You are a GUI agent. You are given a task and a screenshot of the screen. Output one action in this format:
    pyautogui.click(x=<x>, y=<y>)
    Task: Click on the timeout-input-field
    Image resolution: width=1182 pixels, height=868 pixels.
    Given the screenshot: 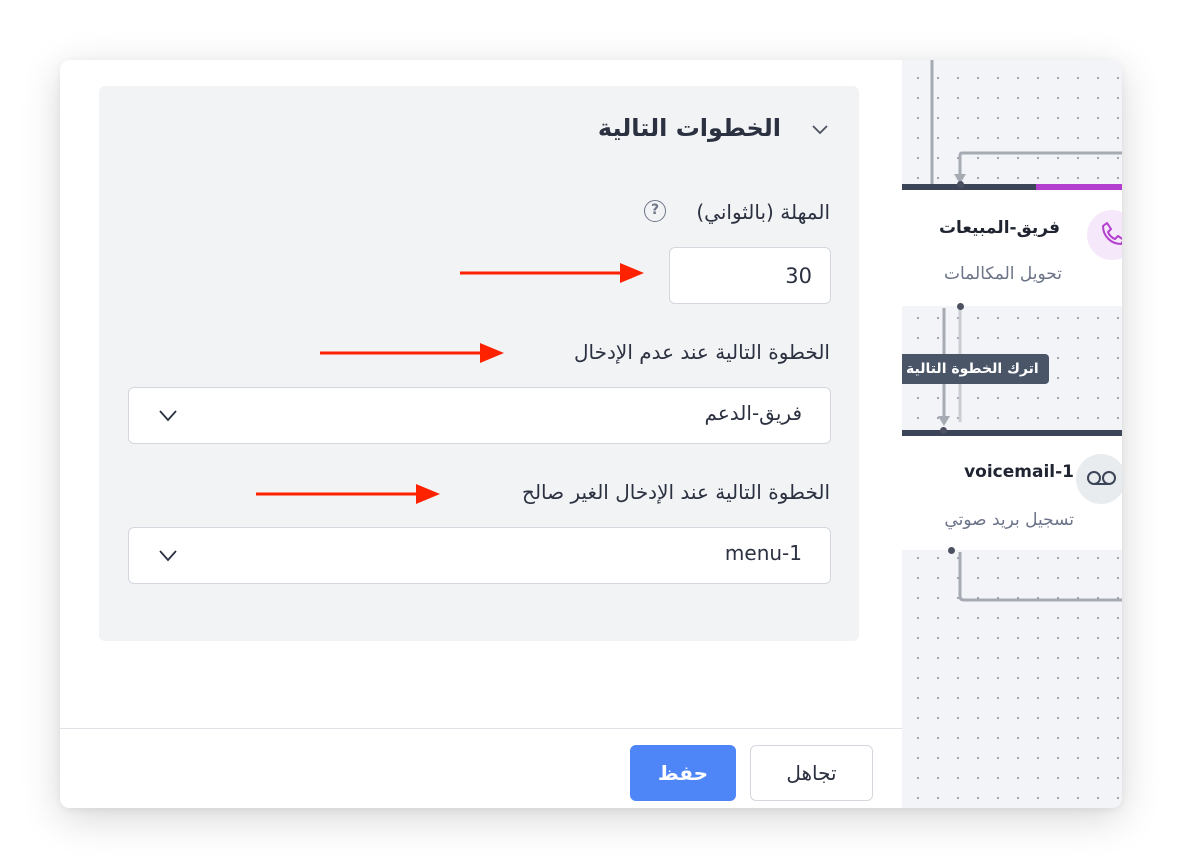 What is the action you would take?
    pyautogui.click(x=750, y=275)
    